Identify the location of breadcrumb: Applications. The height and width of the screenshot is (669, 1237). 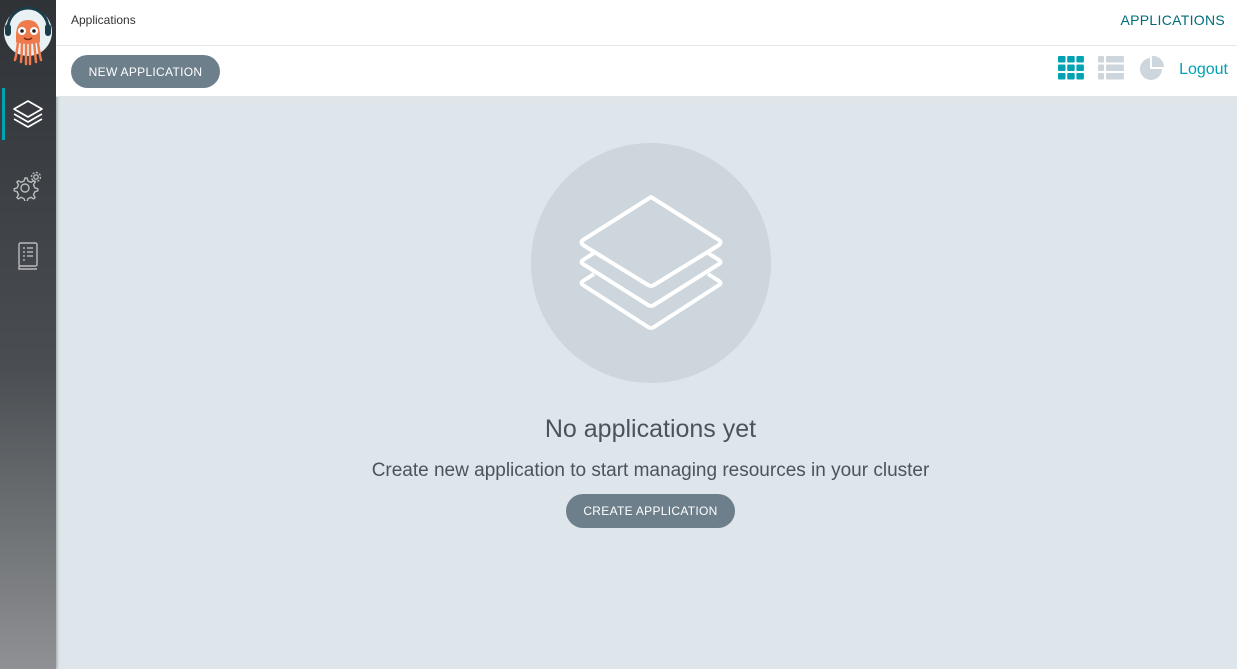
(103, 20).